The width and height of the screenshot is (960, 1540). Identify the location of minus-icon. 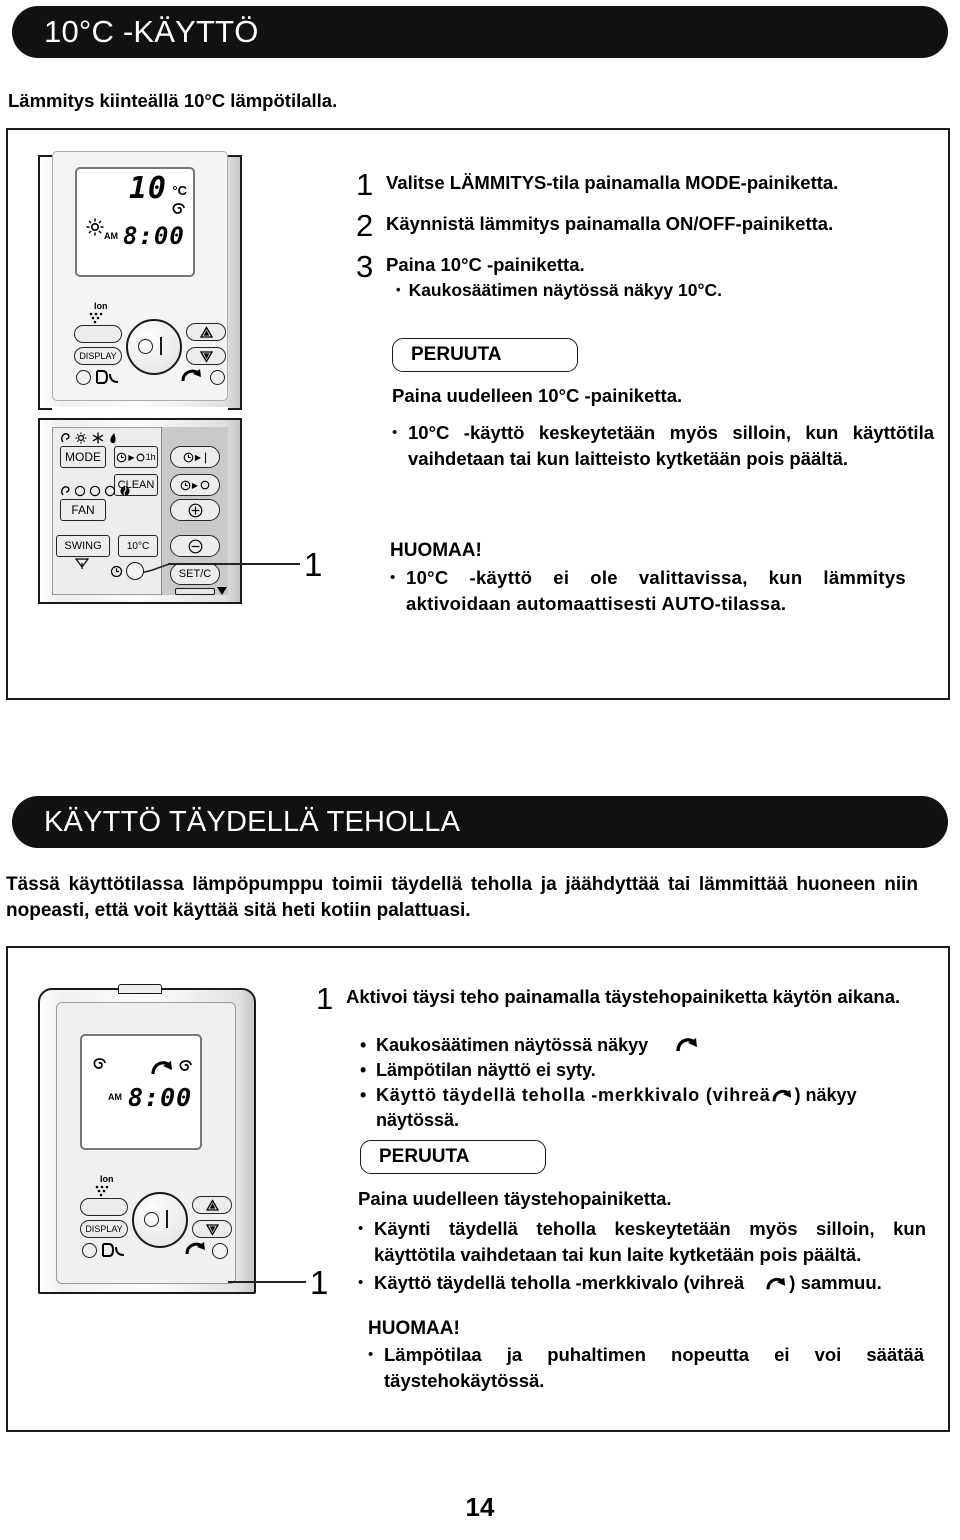
(195, 546).